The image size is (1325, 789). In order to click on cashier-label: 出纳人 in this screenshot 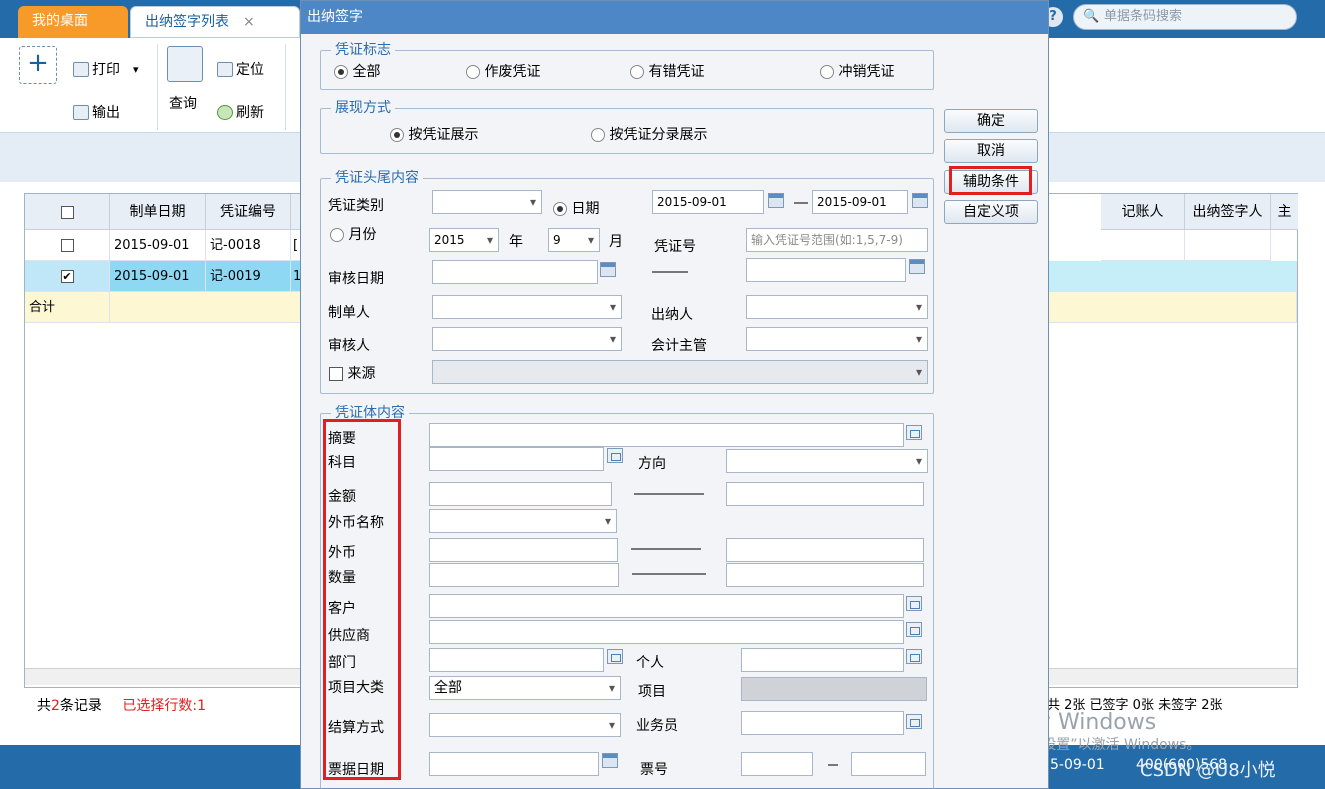, I will do `click(672, 315)`.